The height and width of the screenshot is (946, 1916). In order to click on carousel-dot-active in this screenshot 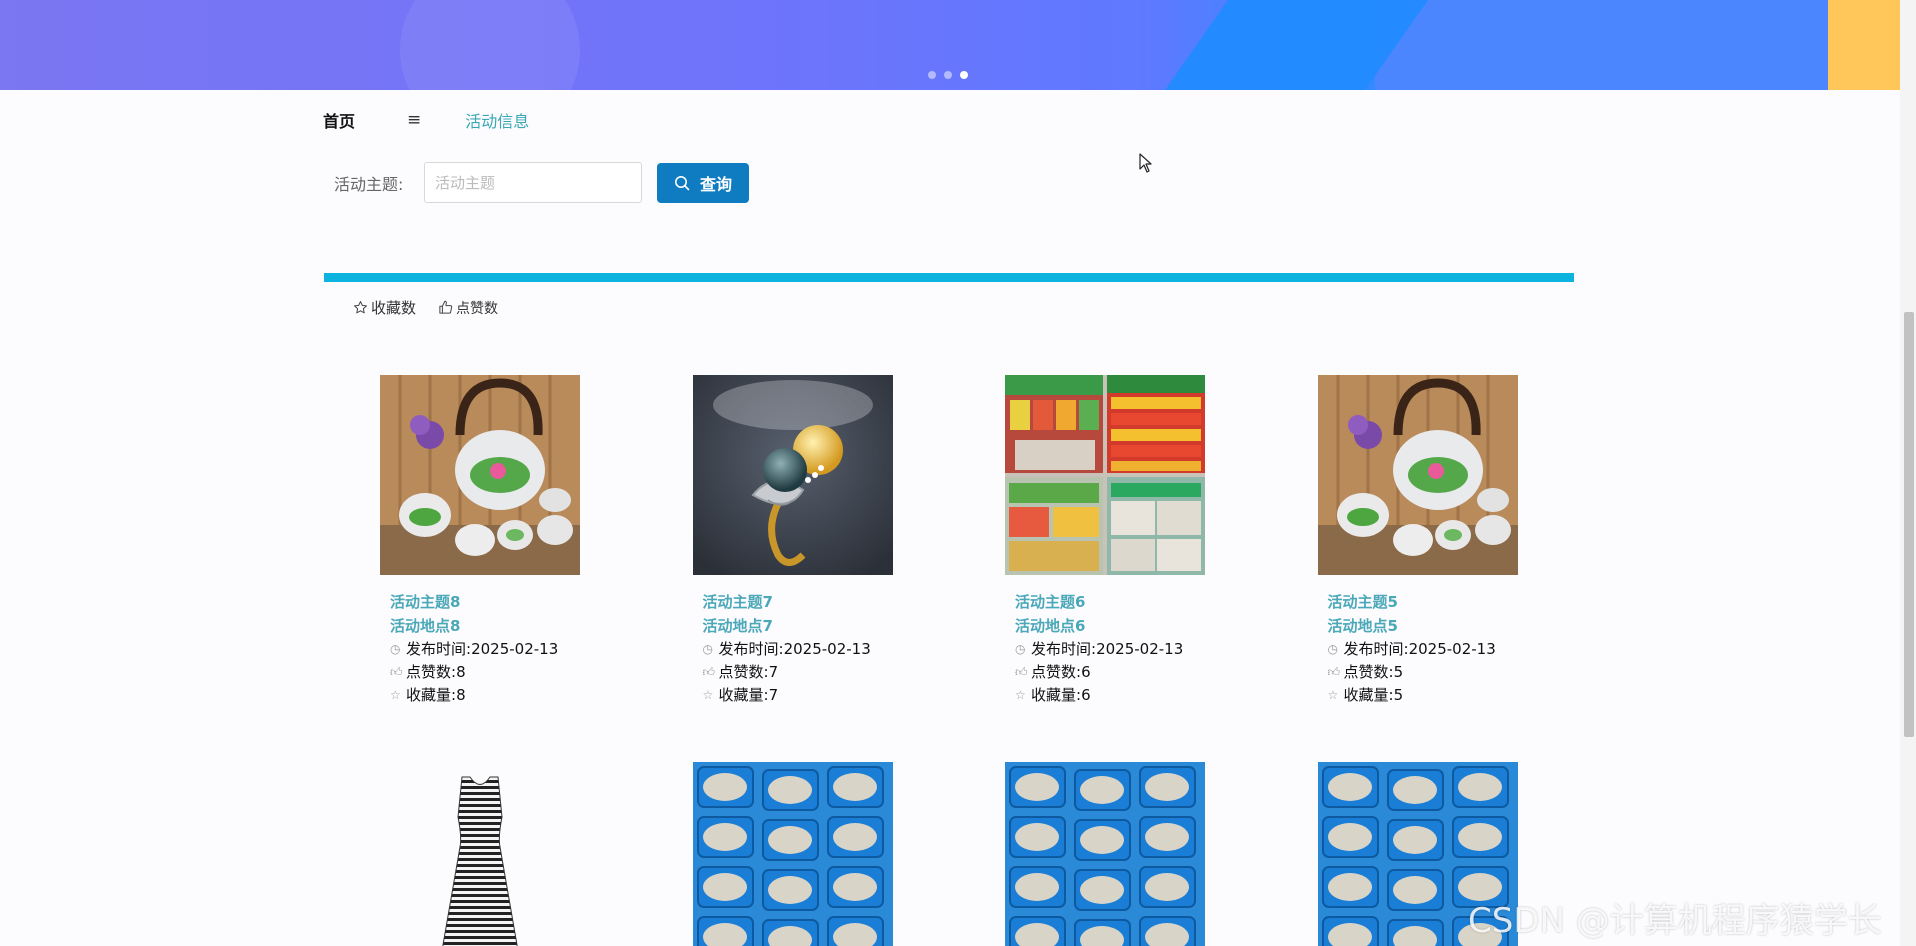, I will do `click(964, 75)`.